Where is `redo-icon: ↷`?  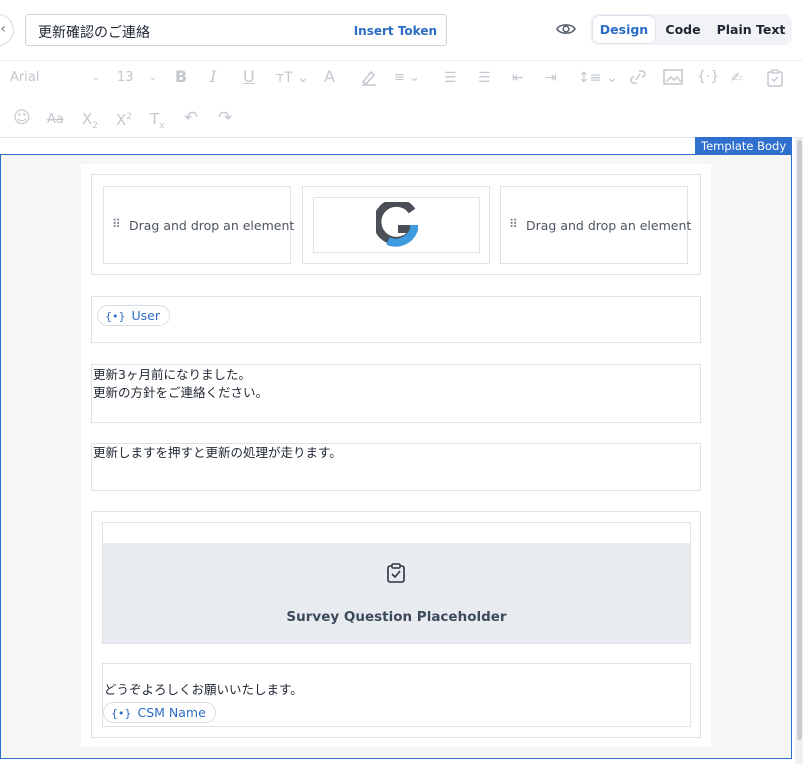 redo-icon: ↷ is located at coordinates (225, 118).